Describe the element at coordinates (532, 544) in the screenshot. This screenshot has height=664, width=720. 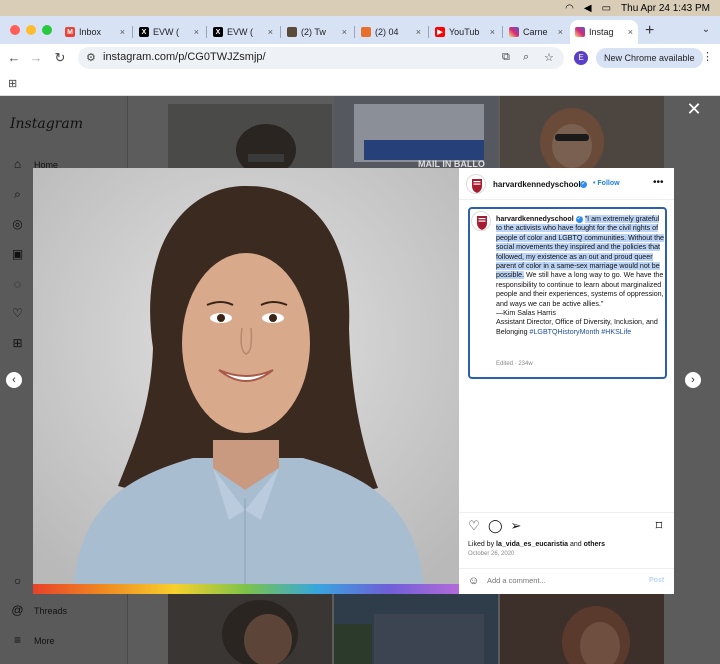
I see `liked-by-user: la_vida_es_eucaristia` at that location.